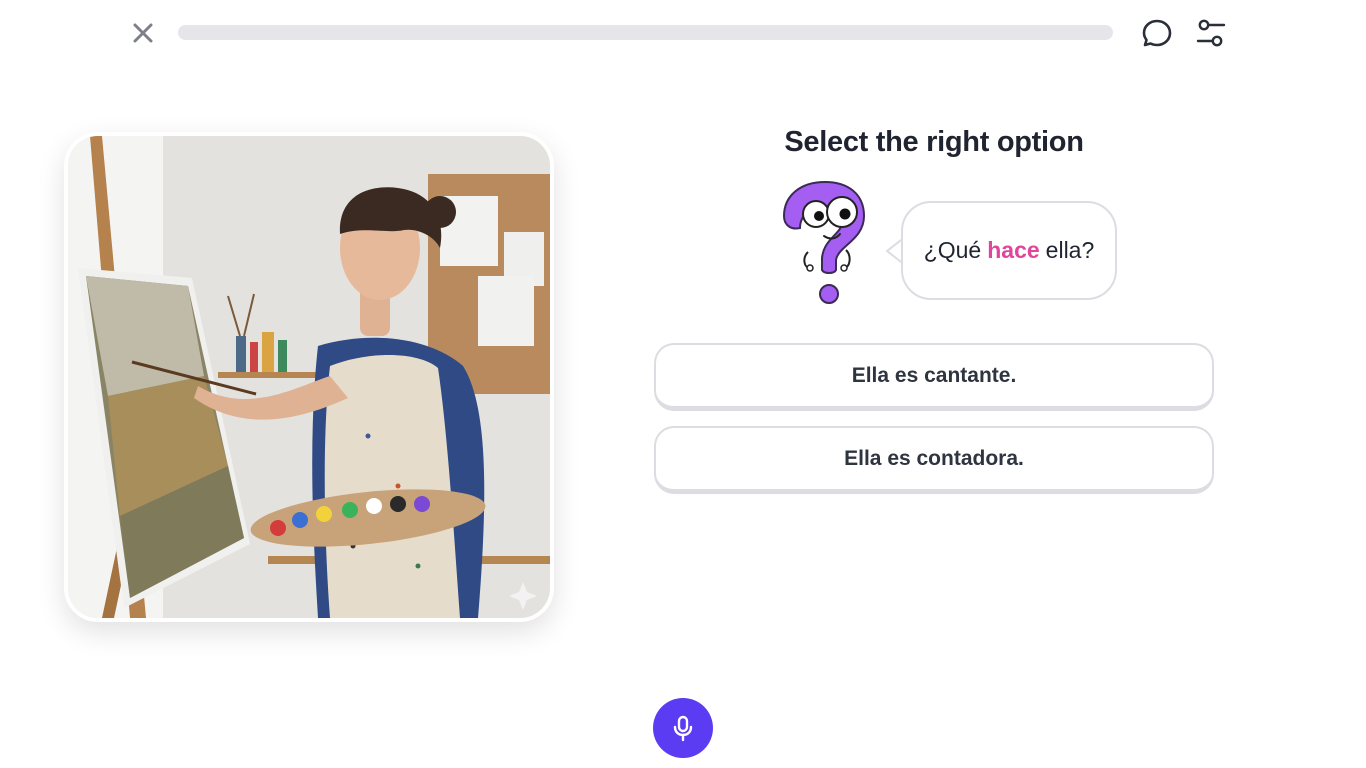  What do you see at coordinates (1070, 250) in the screenshot?
I see `question-word: ella?` at bounding box center [1070, 250].